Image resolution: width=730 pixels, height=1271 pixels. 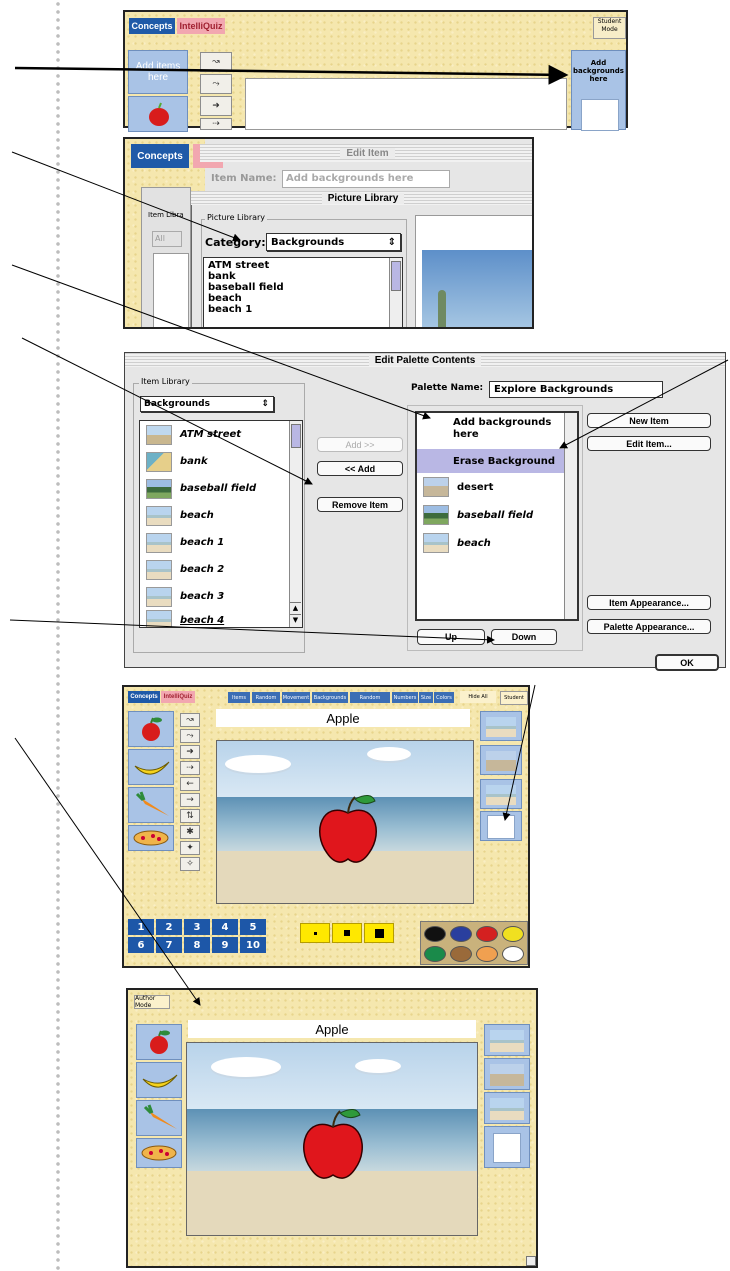 I want to click on menu-backgrounds: Backgrounds, so click(x=330, y=697).